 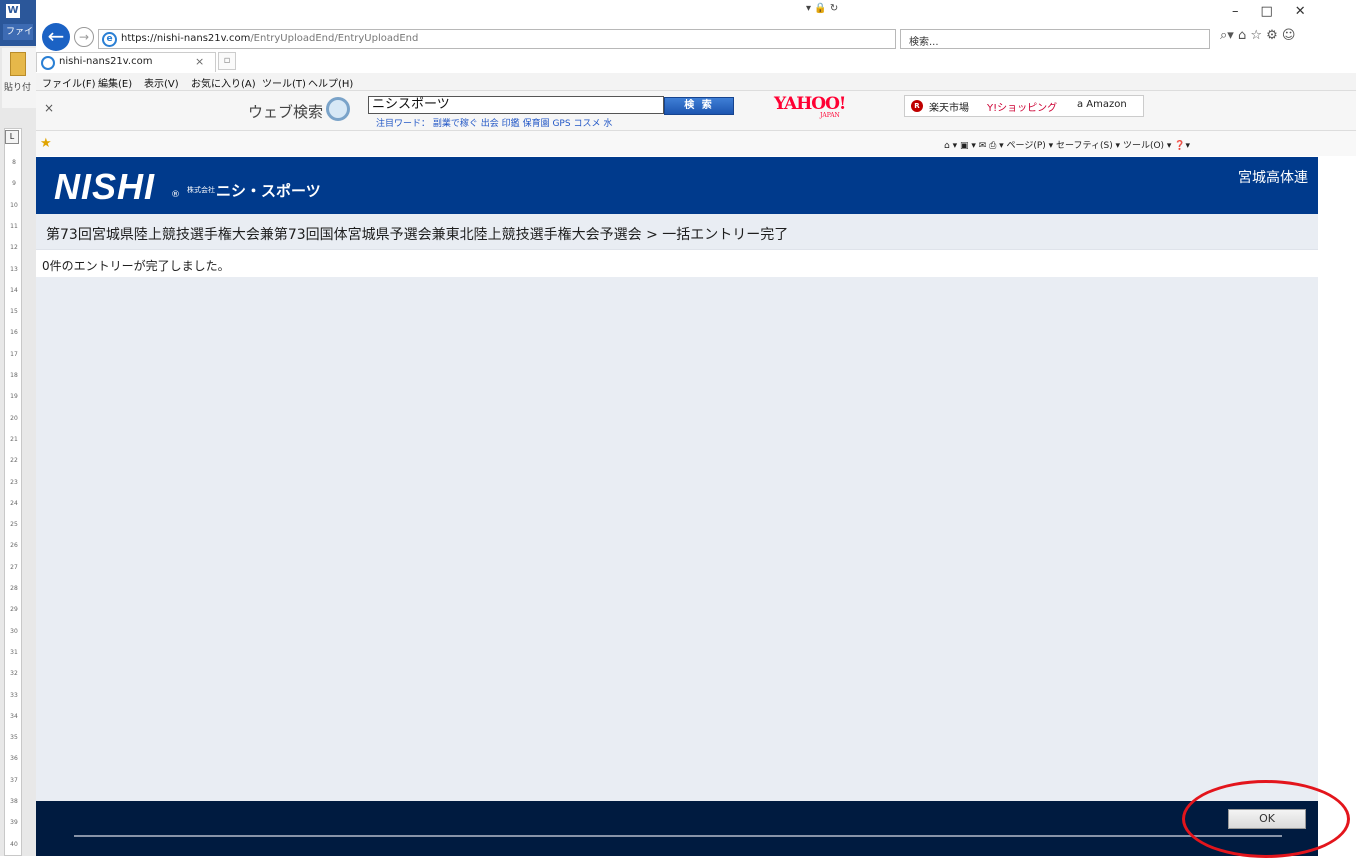 I want to click on ruler-mark: 28, so click(x=14, y=588).